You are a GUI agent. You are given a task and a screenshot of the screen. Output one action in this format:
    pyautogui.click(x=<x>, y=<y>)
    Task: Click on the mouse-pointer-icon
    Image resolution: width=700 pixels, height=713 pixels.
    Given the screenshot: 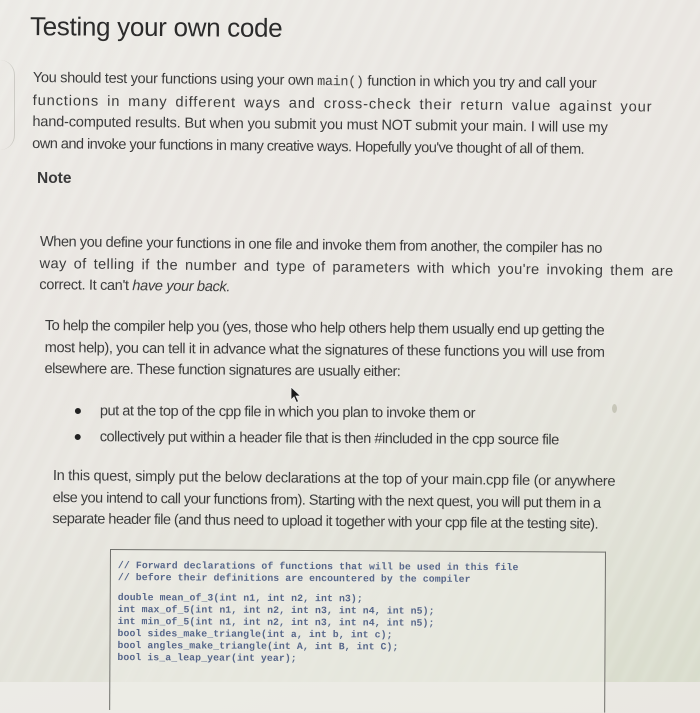 What is the action you would take?
    pyautogui.click(x=296, y=395)
    